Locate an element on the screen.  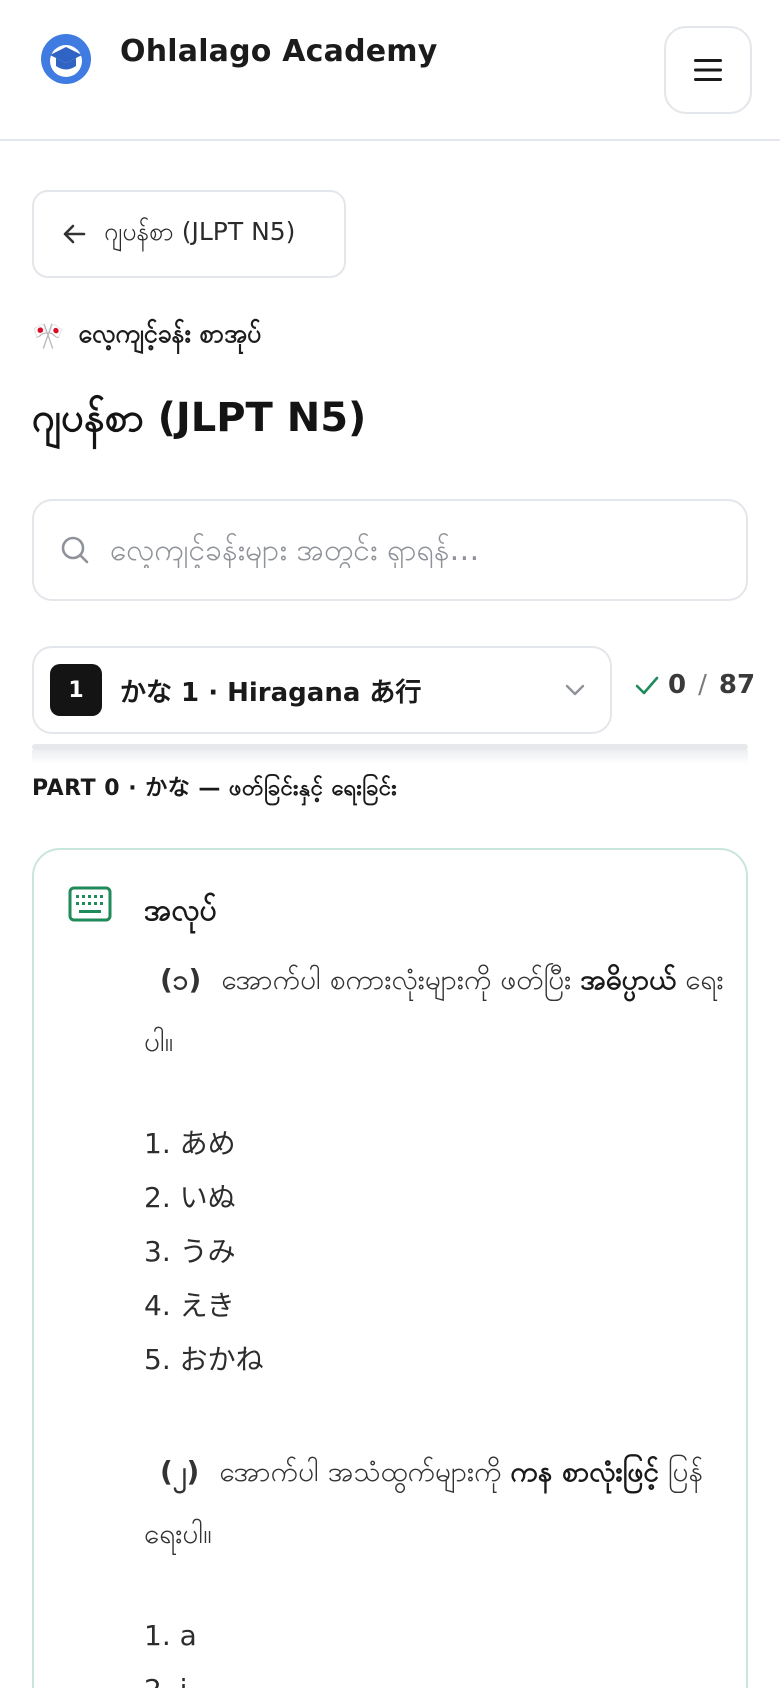
graduation-cap-icon is located at coordinates (66, 59).